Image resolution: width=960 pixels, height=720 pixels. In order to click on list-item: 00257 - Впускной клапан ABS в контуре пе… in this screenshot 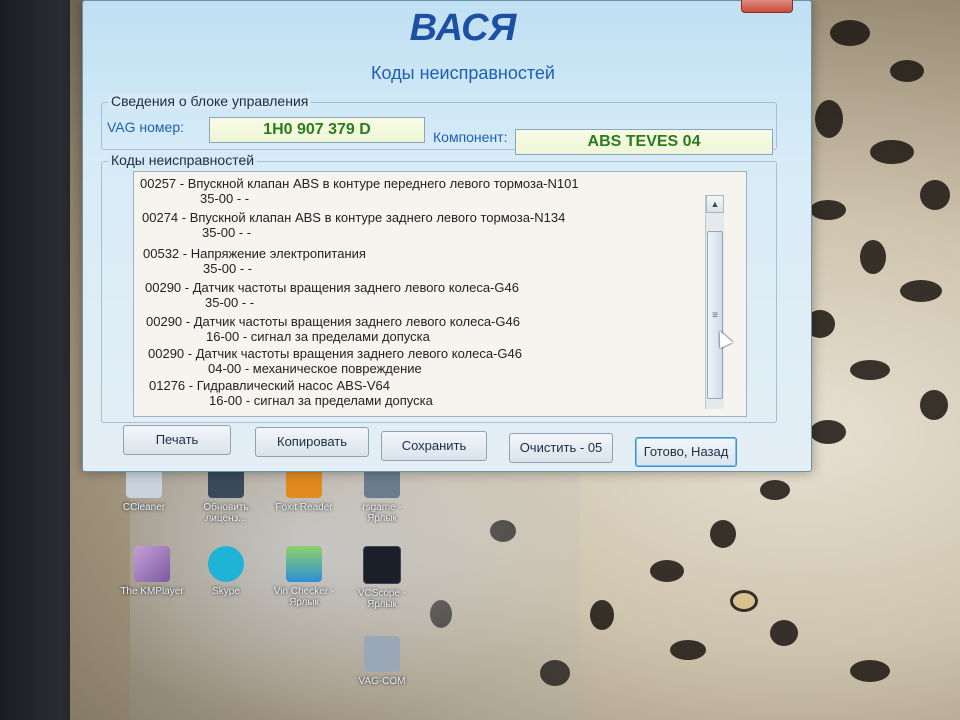, I will do `click(359, 191)`.